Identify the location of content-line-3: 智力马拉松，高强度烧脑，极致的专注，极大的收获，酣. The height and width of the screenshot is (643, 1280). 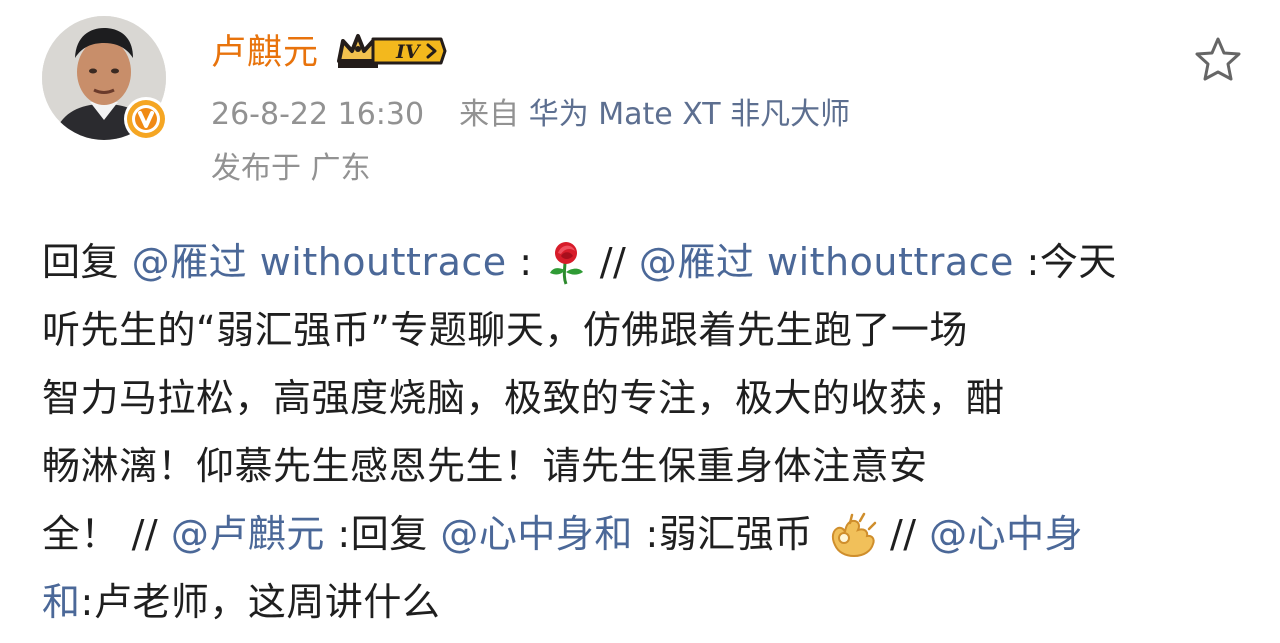
(523, 398).